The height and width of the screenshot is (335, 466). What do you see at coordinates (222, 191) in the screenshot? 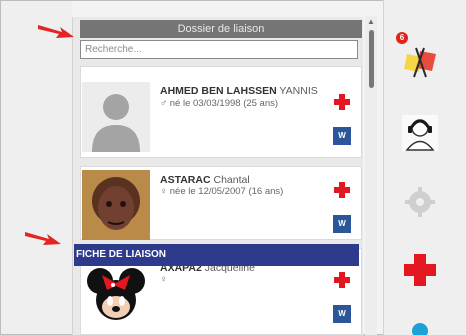
I see `patient-birth: ♀ née le 12/05/2007 (16 ans)` at bounding box center [222, 191].